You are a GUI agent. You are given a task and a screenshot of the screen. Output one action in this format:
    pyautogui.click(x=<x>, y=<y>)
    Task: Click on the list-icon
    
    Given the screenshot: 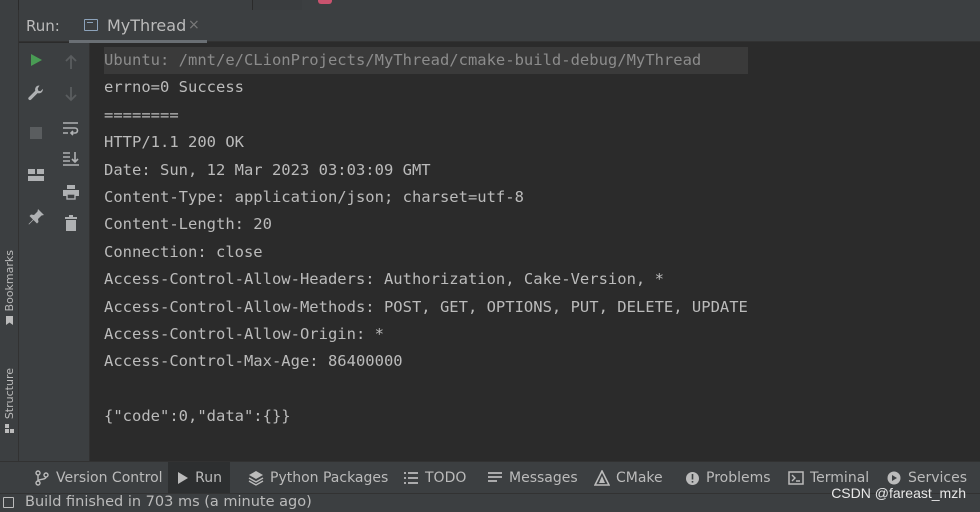 What is the action you would take?
    pyautogui.click(x=411, y=478)
    